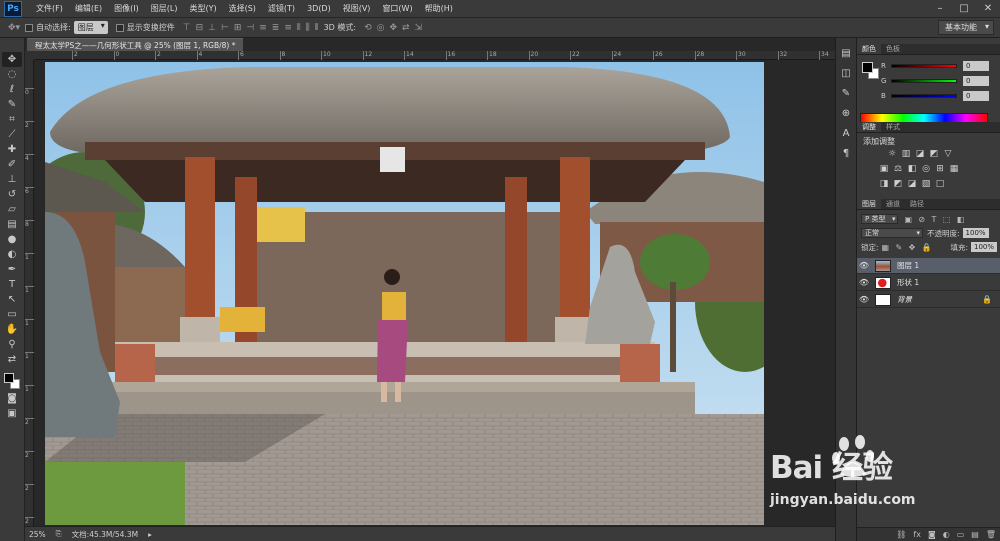 The image size is (1000, 541). Describe the element at coordinates (397, 9) in the screenshot. I see `menu-window: 窗口(W)` at that location.